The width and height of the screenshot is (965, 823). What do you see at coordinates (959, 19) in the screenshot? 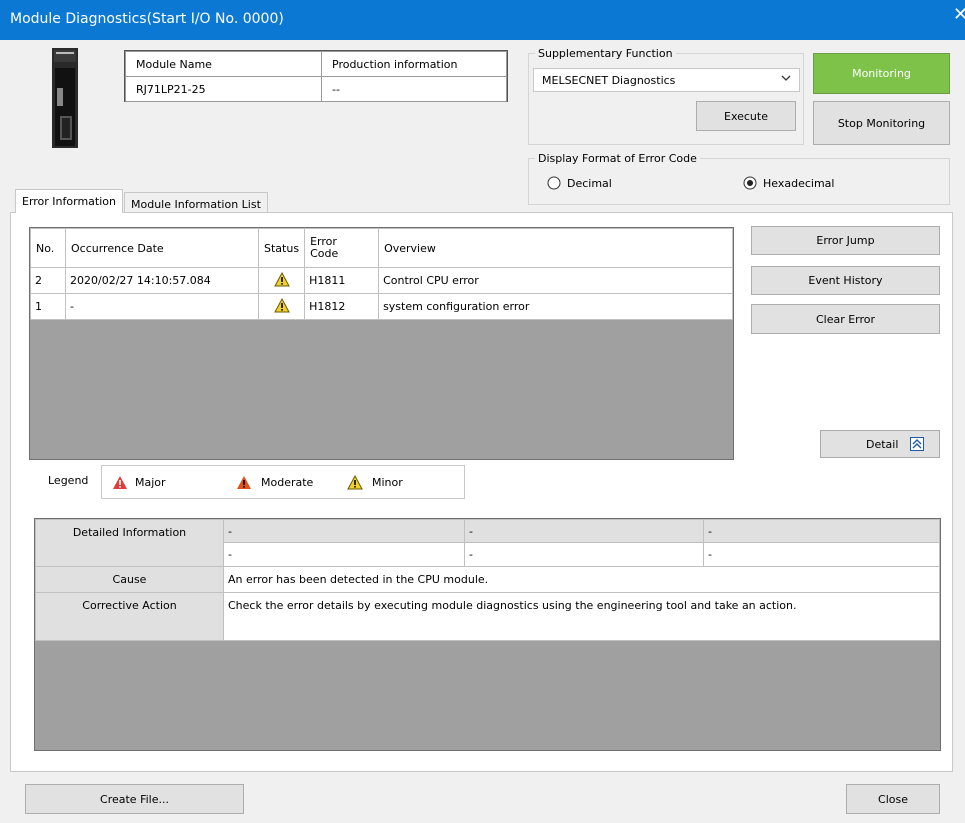
I see `close-icon: ✕` at bounding box center [959, 19].